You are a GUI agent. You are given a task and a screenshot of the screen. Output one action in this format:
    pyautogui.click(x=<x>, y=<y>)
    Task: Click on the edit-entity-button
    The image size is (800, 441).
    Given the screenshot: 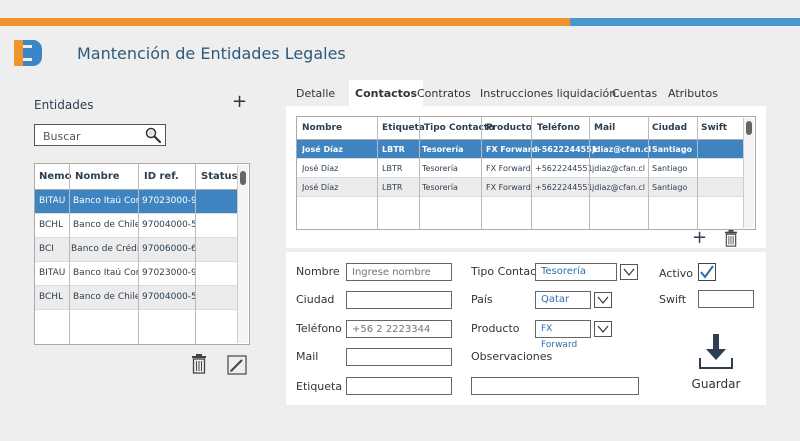 What is the action you would take?
    pyautogui.click(x=237, y=367)
    